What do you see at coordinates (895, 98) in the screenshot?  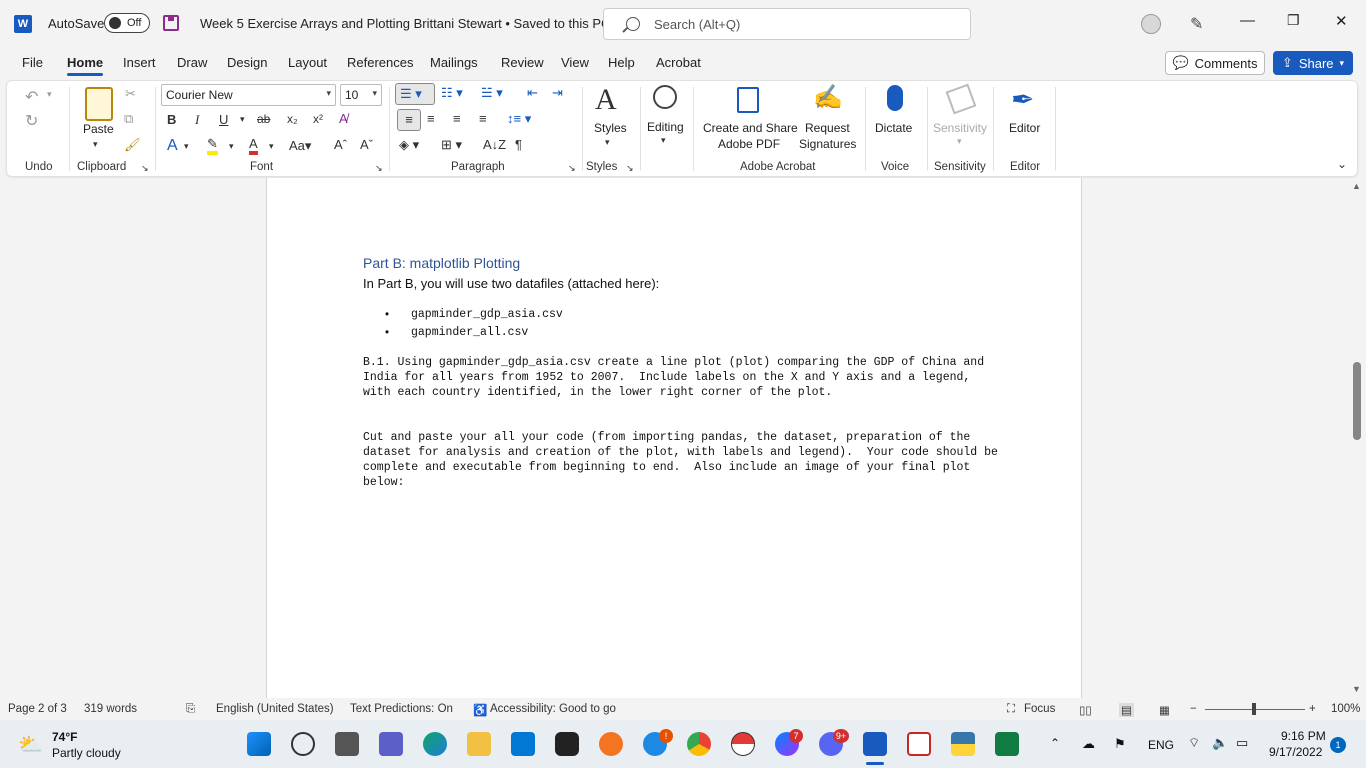 I see `microphone-icon` at bounding box center [895, 98].